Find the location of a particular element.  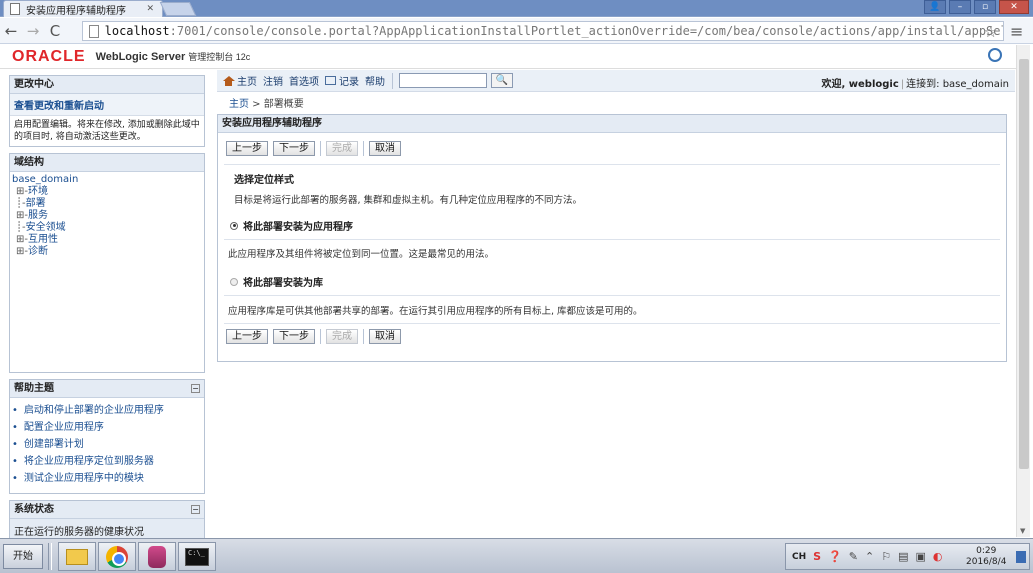

help-link: 启动和停止部署的企业应用程序 is located at coordinates (107, 410).